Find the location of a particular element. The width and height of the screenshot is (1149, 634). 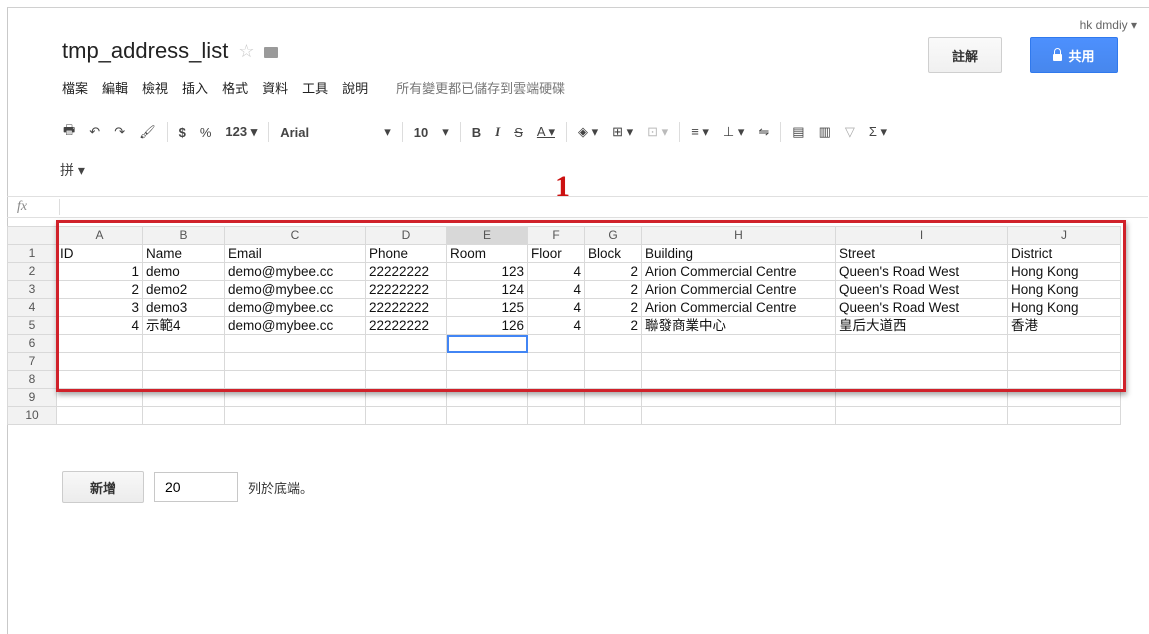

cell: Block is located at coordinates (613, 253).